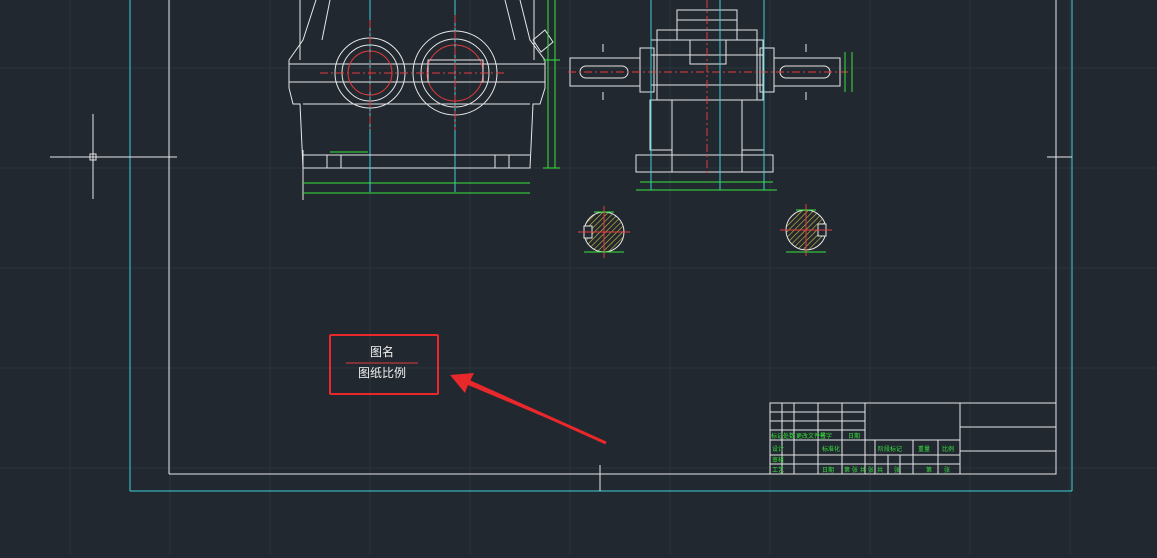 The image size is (1157, 558). I want to click on annotation-arrow, so click(528, 409).